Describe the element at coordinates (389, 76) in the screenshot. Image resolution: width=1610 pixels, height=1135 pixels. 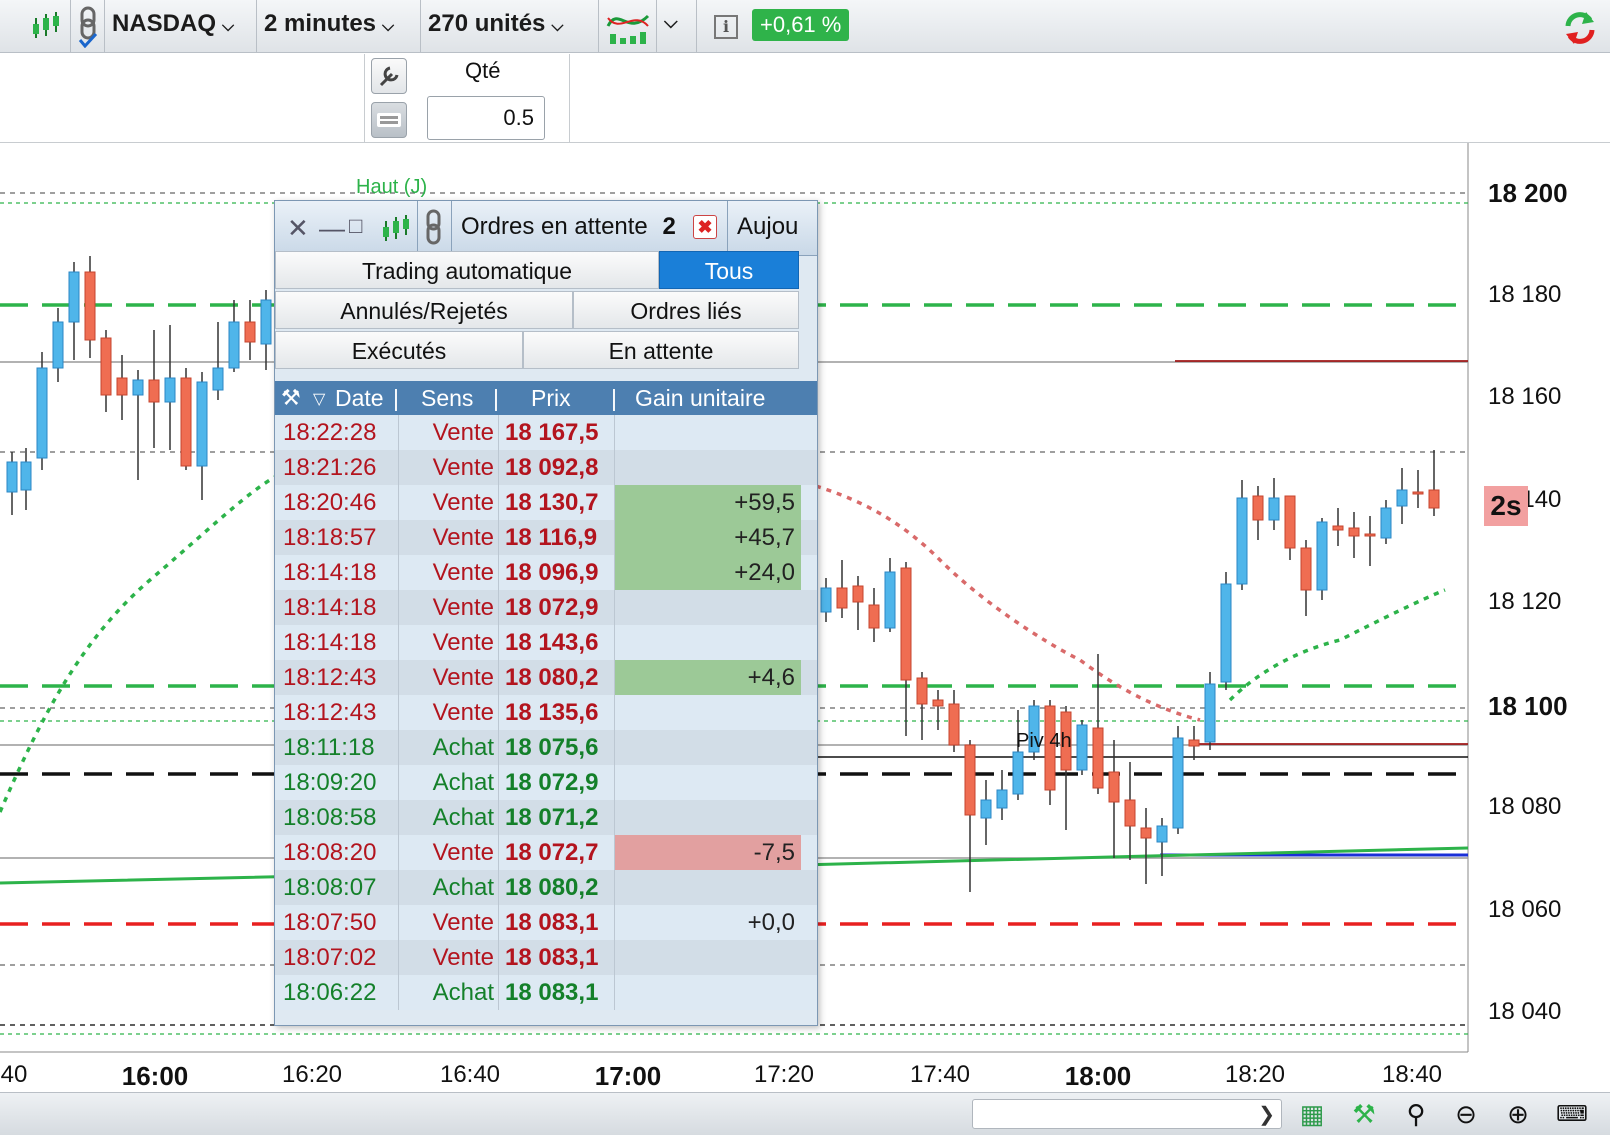
I see `wrench-icon` at that location.